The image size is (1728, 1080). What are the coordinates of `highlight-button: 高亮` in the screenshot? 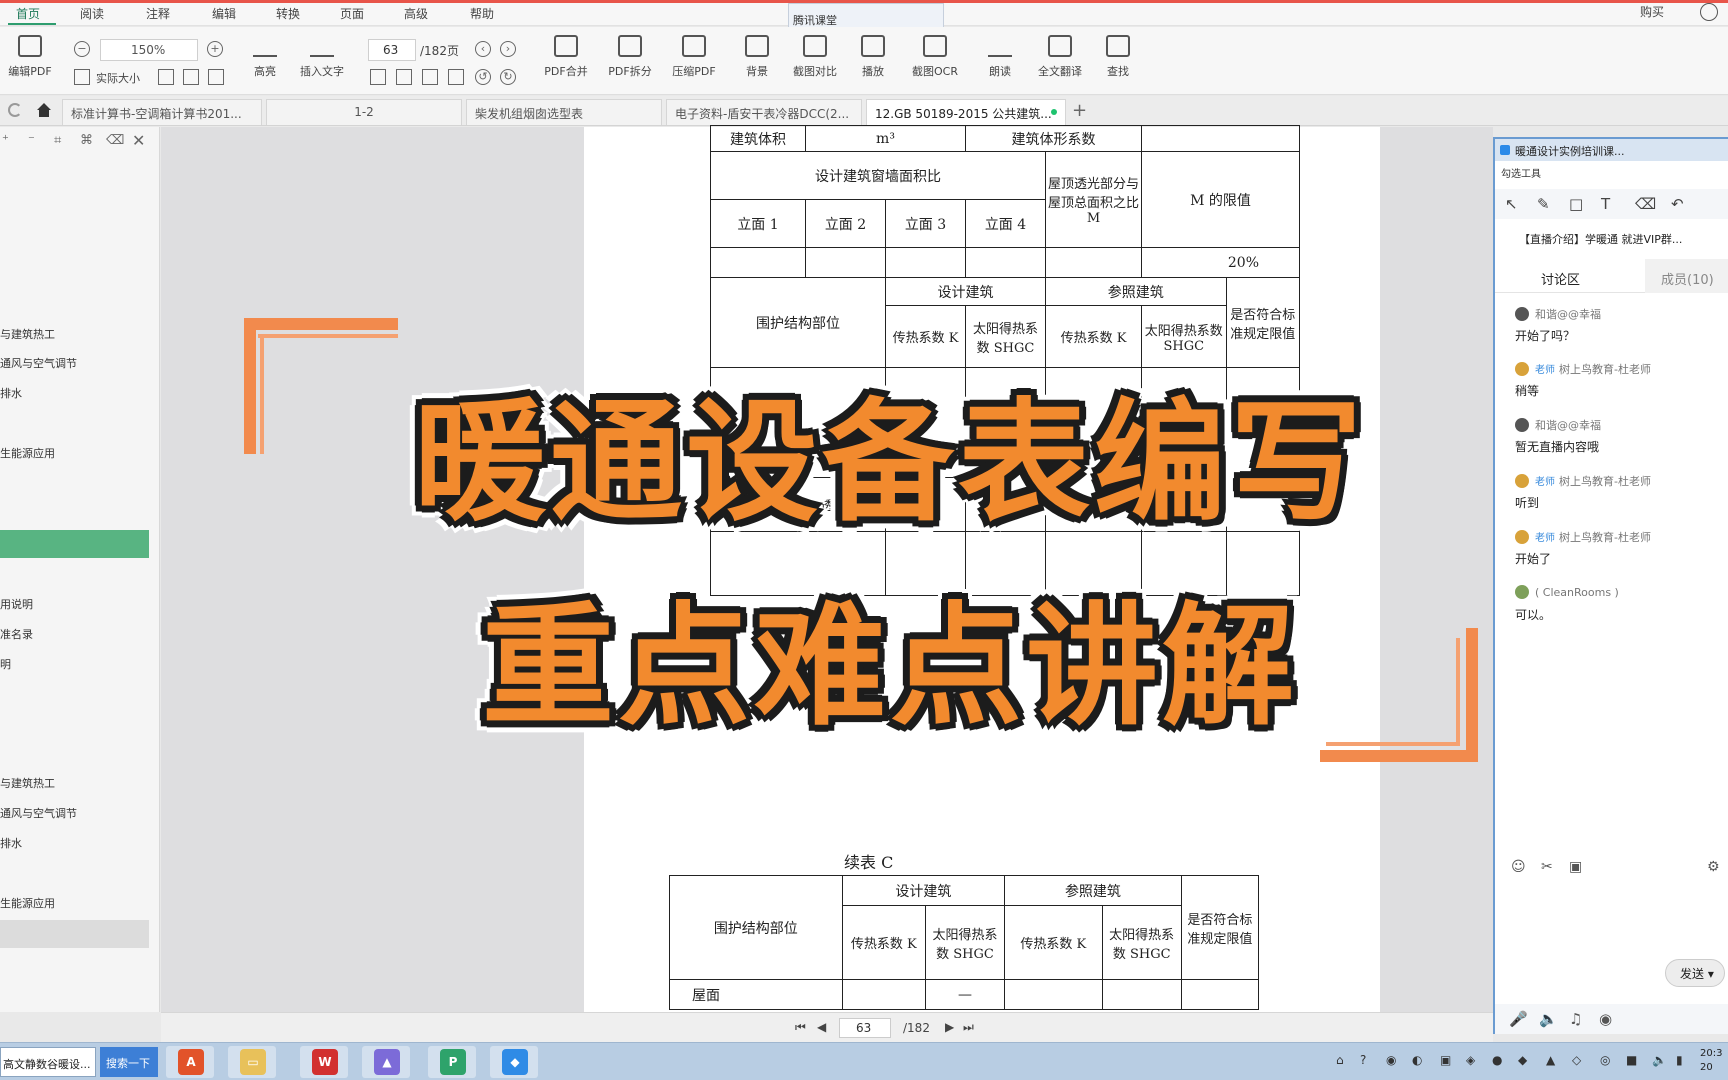 It's located at (265, 57).